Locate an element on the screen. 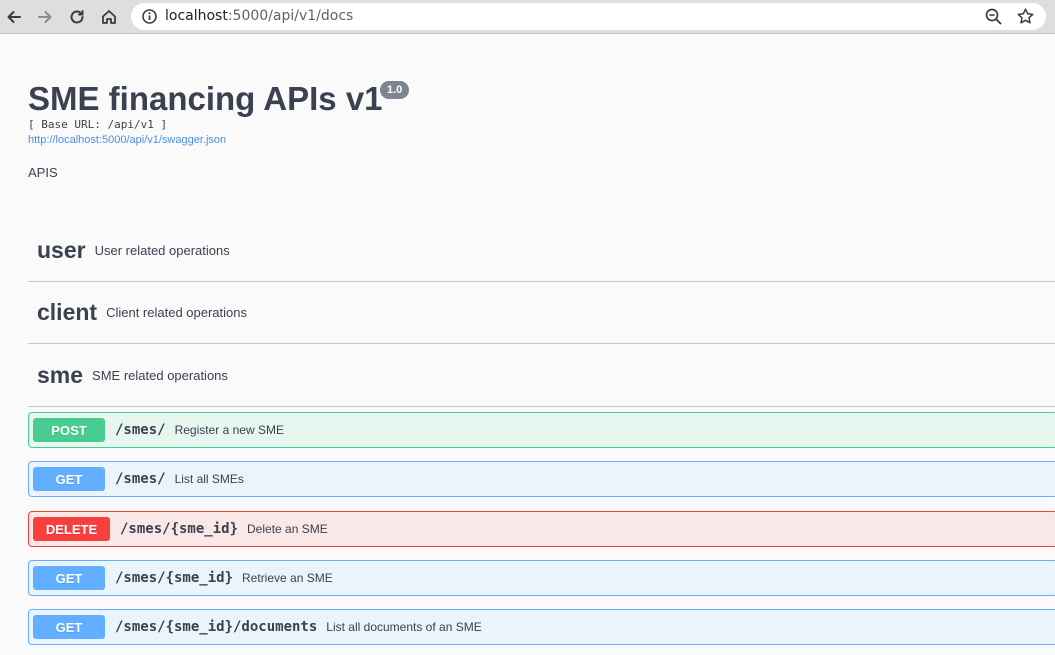 The image size is (1055, 655). operation-post-smes: POST /smes/ Register a new SME is located at coordinates (541, 430).